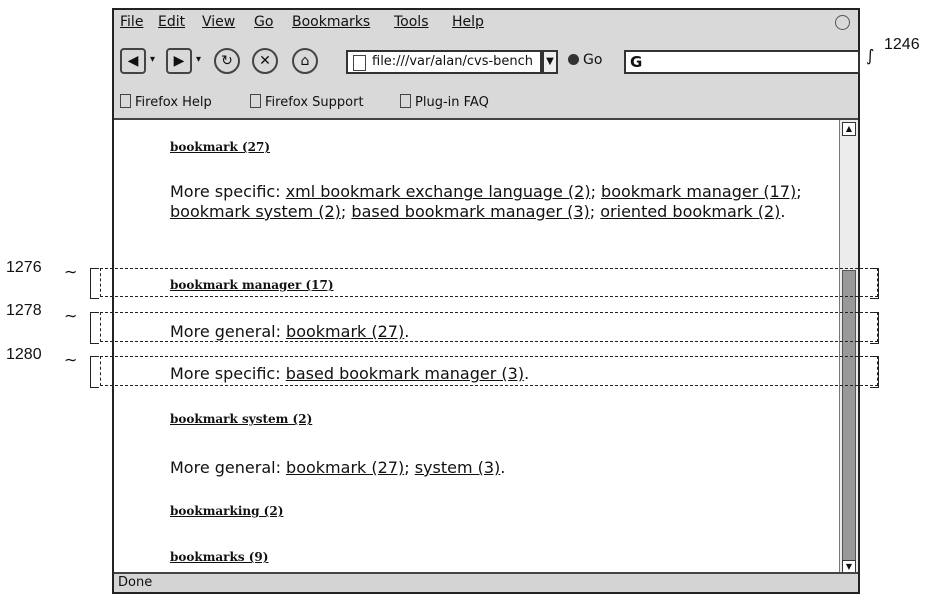 The width and height of the screenshot is (940, 597). I want to click on paragraph-more-general-2: More general: bookmark (27); system (3)., so click(338, 467).